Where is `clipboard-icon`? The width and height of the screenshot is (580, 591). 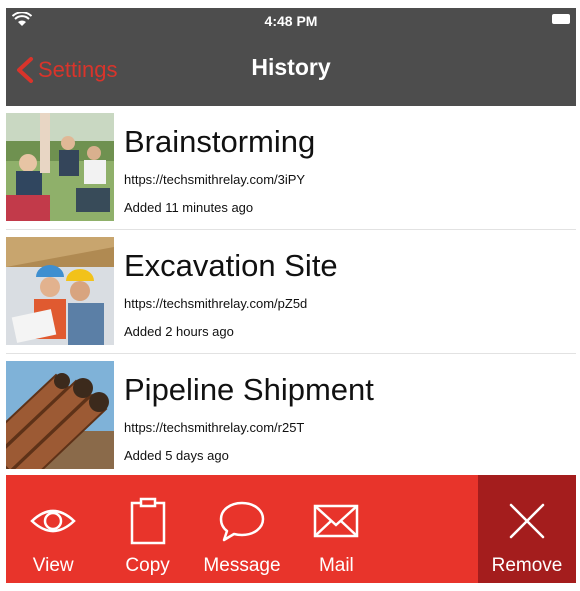
clipboard-icon is located at coordinates (147, 521).